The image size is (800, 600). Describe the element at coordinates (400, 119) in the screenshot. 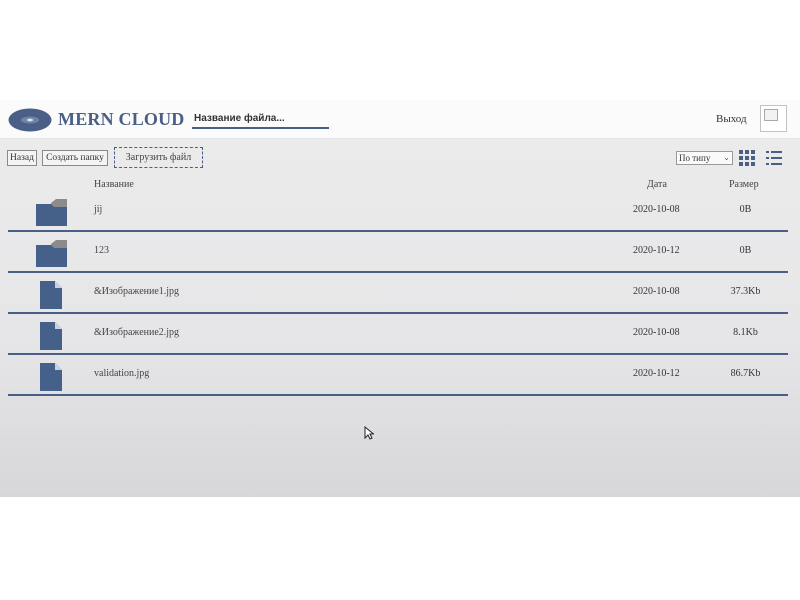

I see `navbar: MERN CLOUD Выход` at that location.